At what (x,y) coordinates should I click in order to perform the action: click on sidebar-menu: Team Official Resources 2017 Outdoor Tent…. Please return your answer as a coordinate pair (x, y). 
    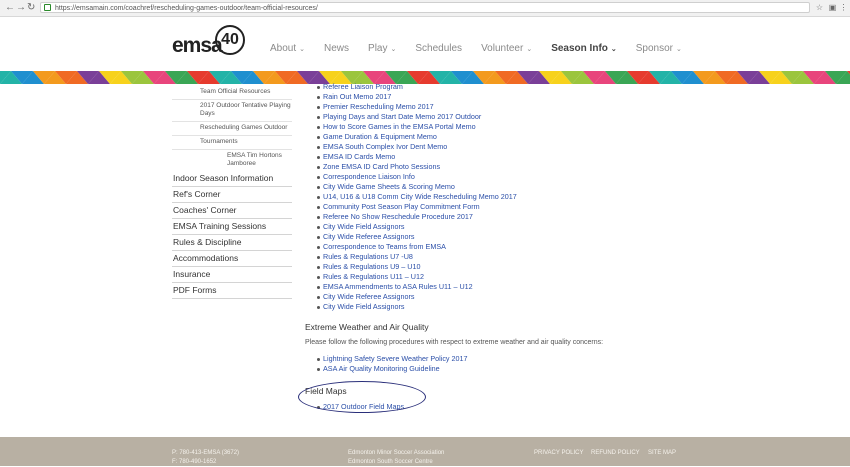
    Looking at the image, I should click on (232, 192).